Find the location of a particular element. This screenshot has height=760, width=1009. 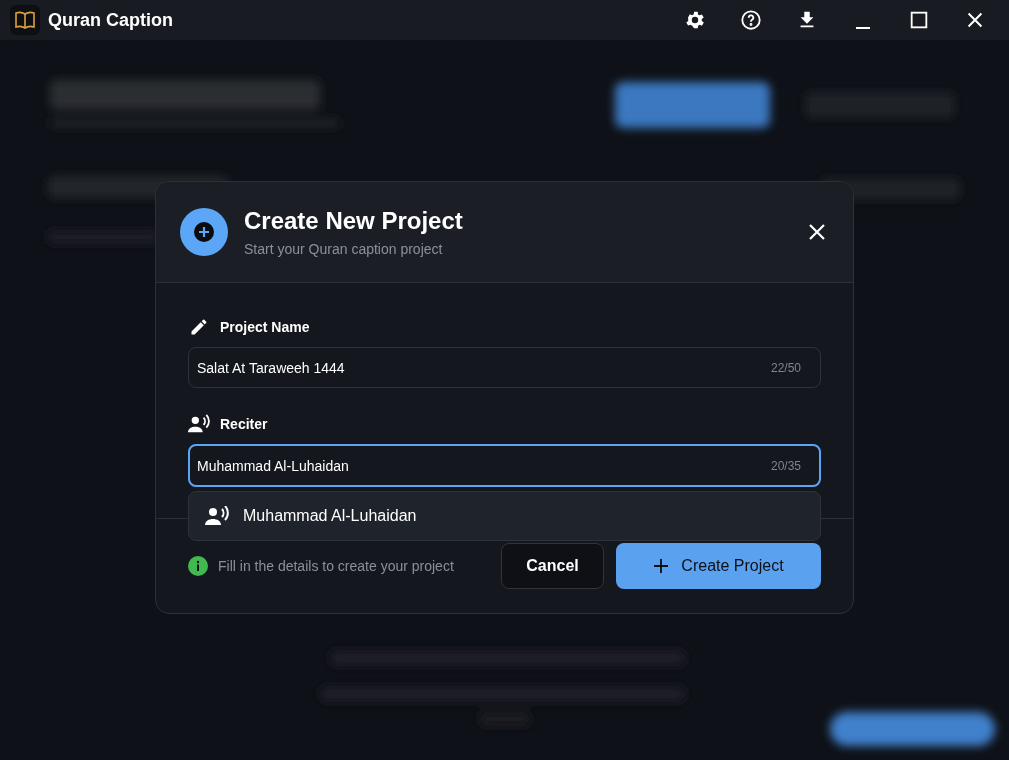

maximize-icon is located at coordinates (919, 20).